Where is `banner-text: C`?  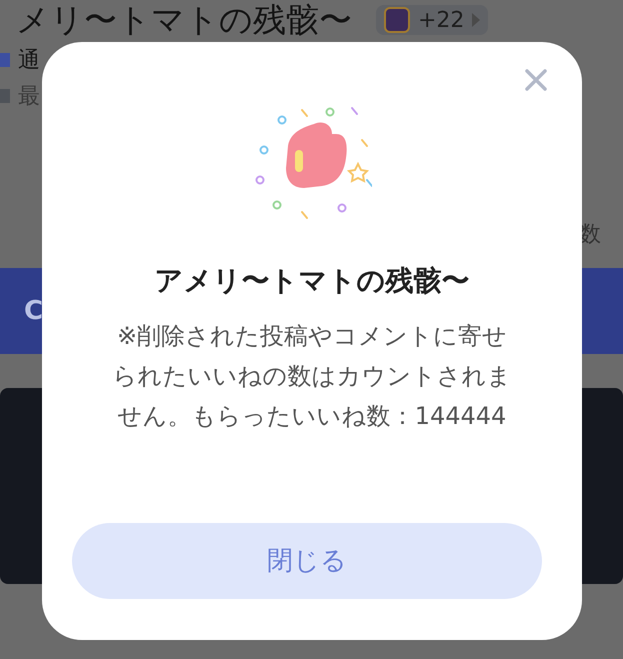
banner-text: C is located at coordinates (34, 311).